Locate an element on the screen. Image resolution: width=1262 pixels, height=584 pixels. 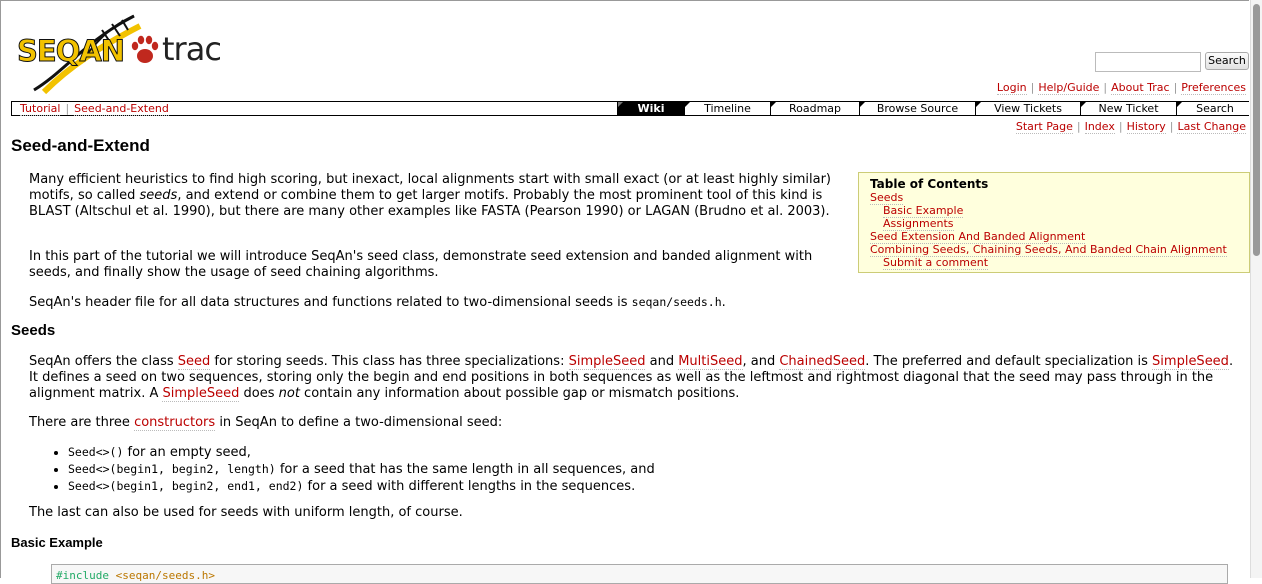
emphasis: not is located at coordinates (289, 393).